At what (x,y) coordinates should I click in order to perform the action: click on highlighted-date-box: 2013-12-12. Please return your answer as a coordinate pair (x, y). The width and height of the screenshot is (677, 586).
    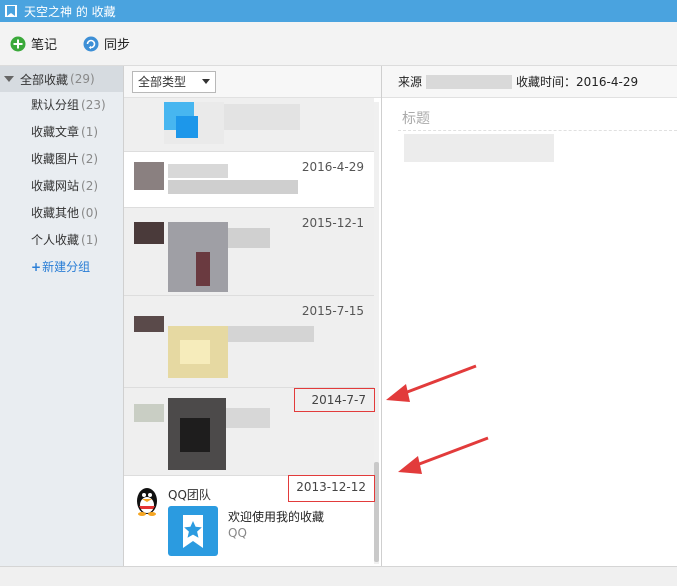
    Looking at the image, I should click on (331, 488).